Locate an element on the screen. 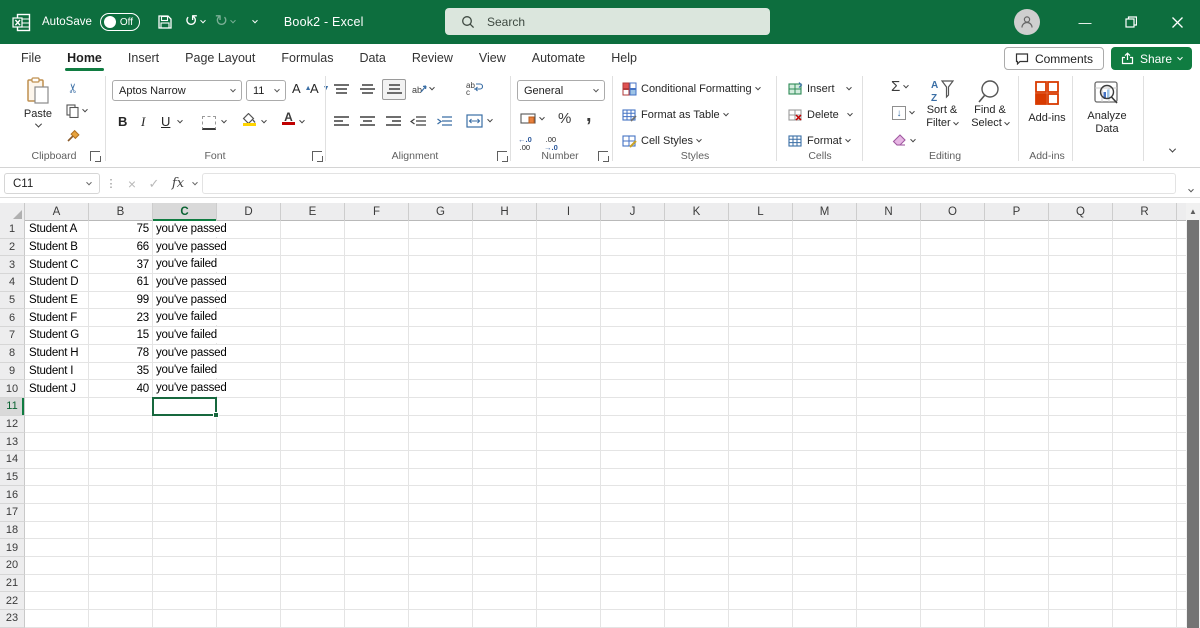 The height and width of the screenshot is (628, 1200). cell-I5 is located at coordinates (569, 300).